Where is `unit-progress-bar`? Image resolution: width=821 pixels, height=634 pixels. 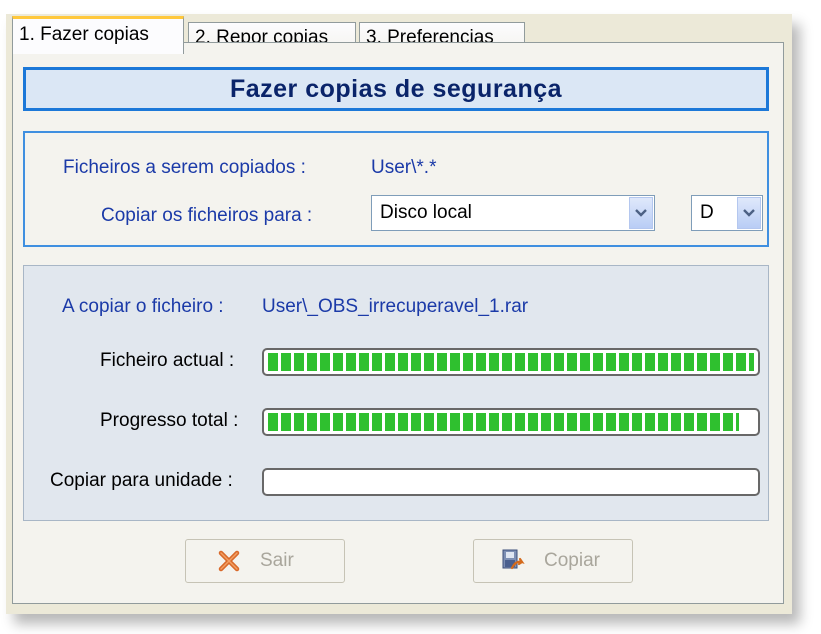 unit-progress-bar is located at coordinates (511, 482).